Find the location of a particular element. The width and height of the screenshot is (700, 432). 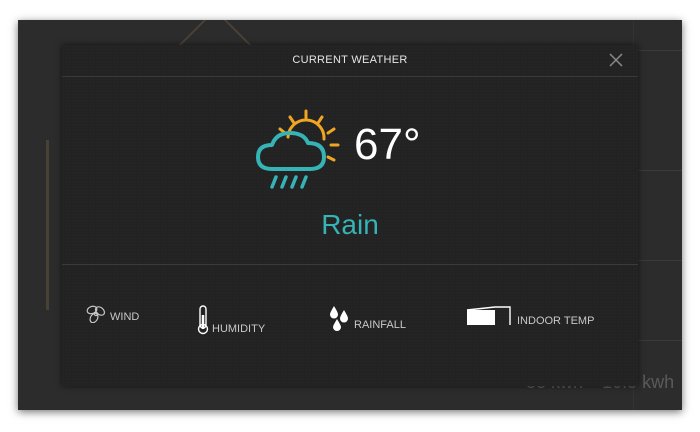

close-icon is located at coordinates (616, 60).